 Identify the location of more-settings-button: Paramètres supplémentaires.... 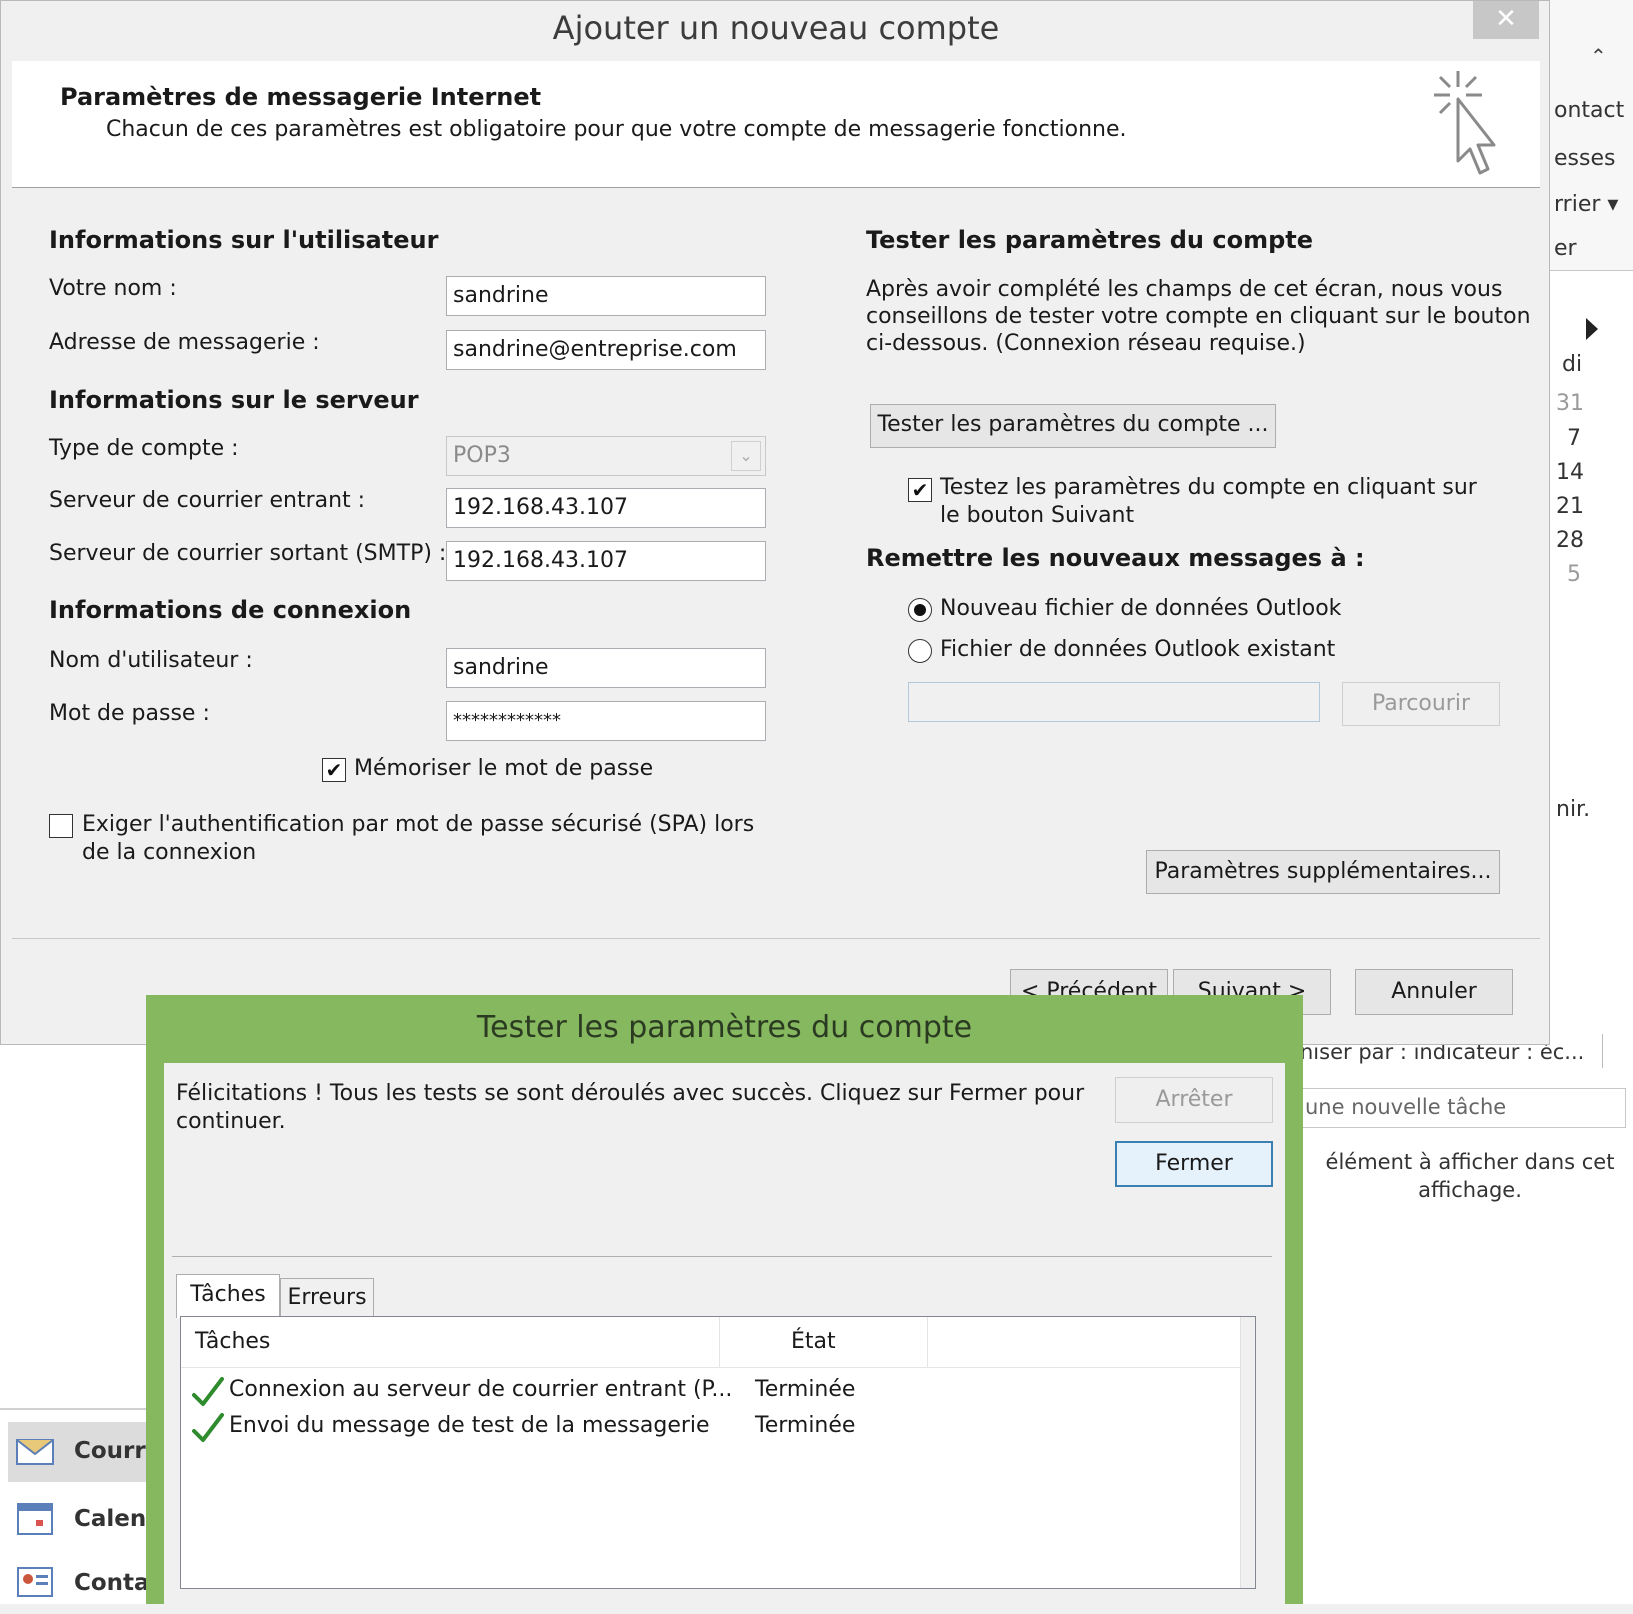
(1323, 872).